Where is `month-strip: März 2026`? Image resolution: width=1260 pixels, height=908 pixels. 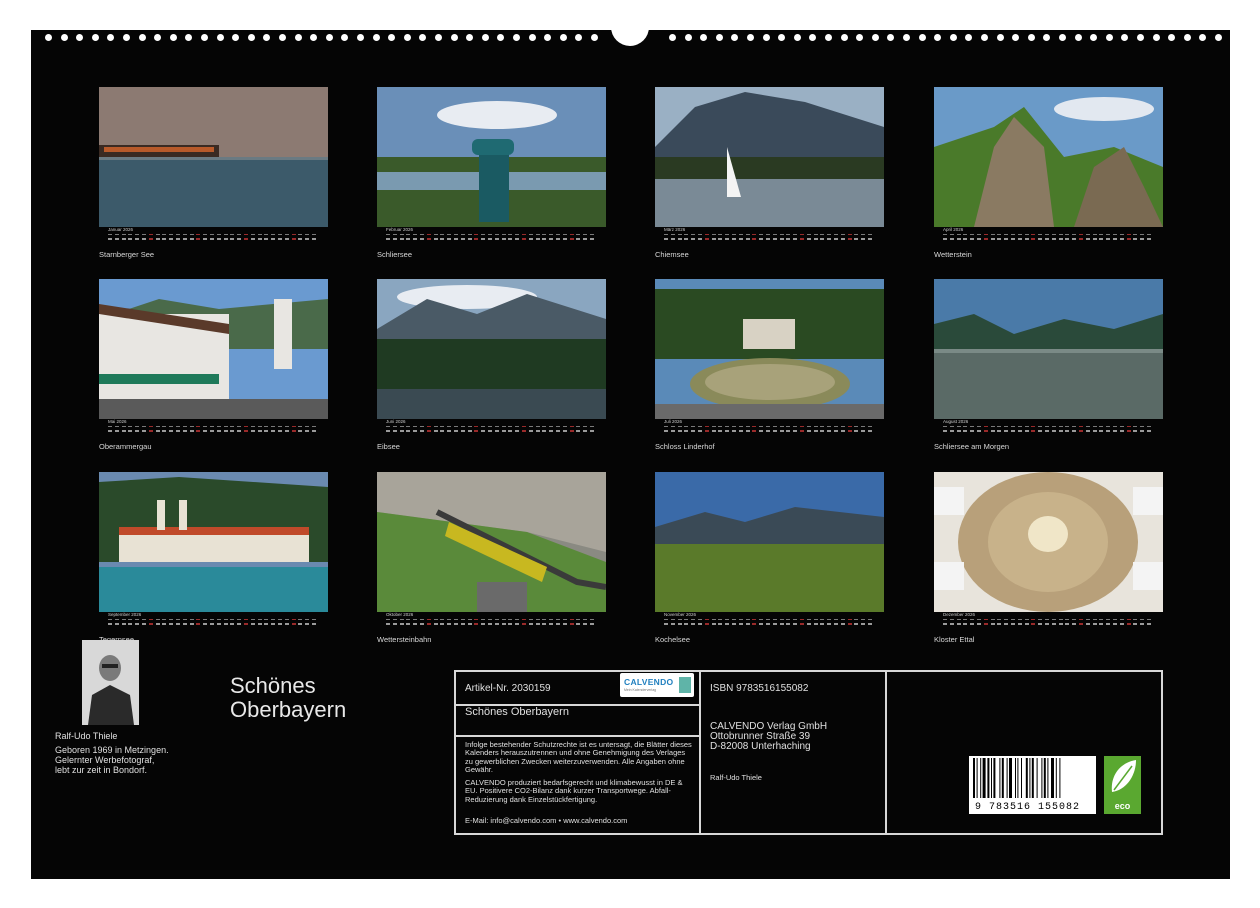 month-strip: März 2026 is located at coordinates (769, 235).